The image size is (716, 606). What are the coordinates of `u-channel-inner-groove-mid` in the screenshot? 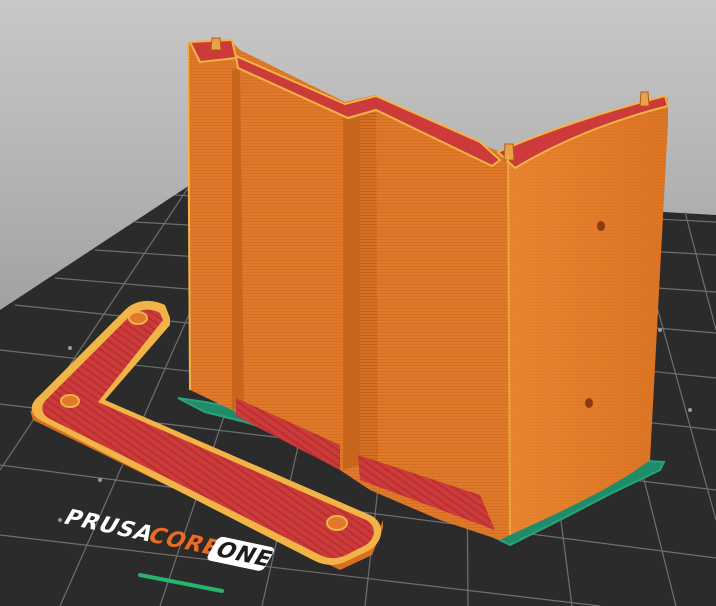 It's located at (351, 287).